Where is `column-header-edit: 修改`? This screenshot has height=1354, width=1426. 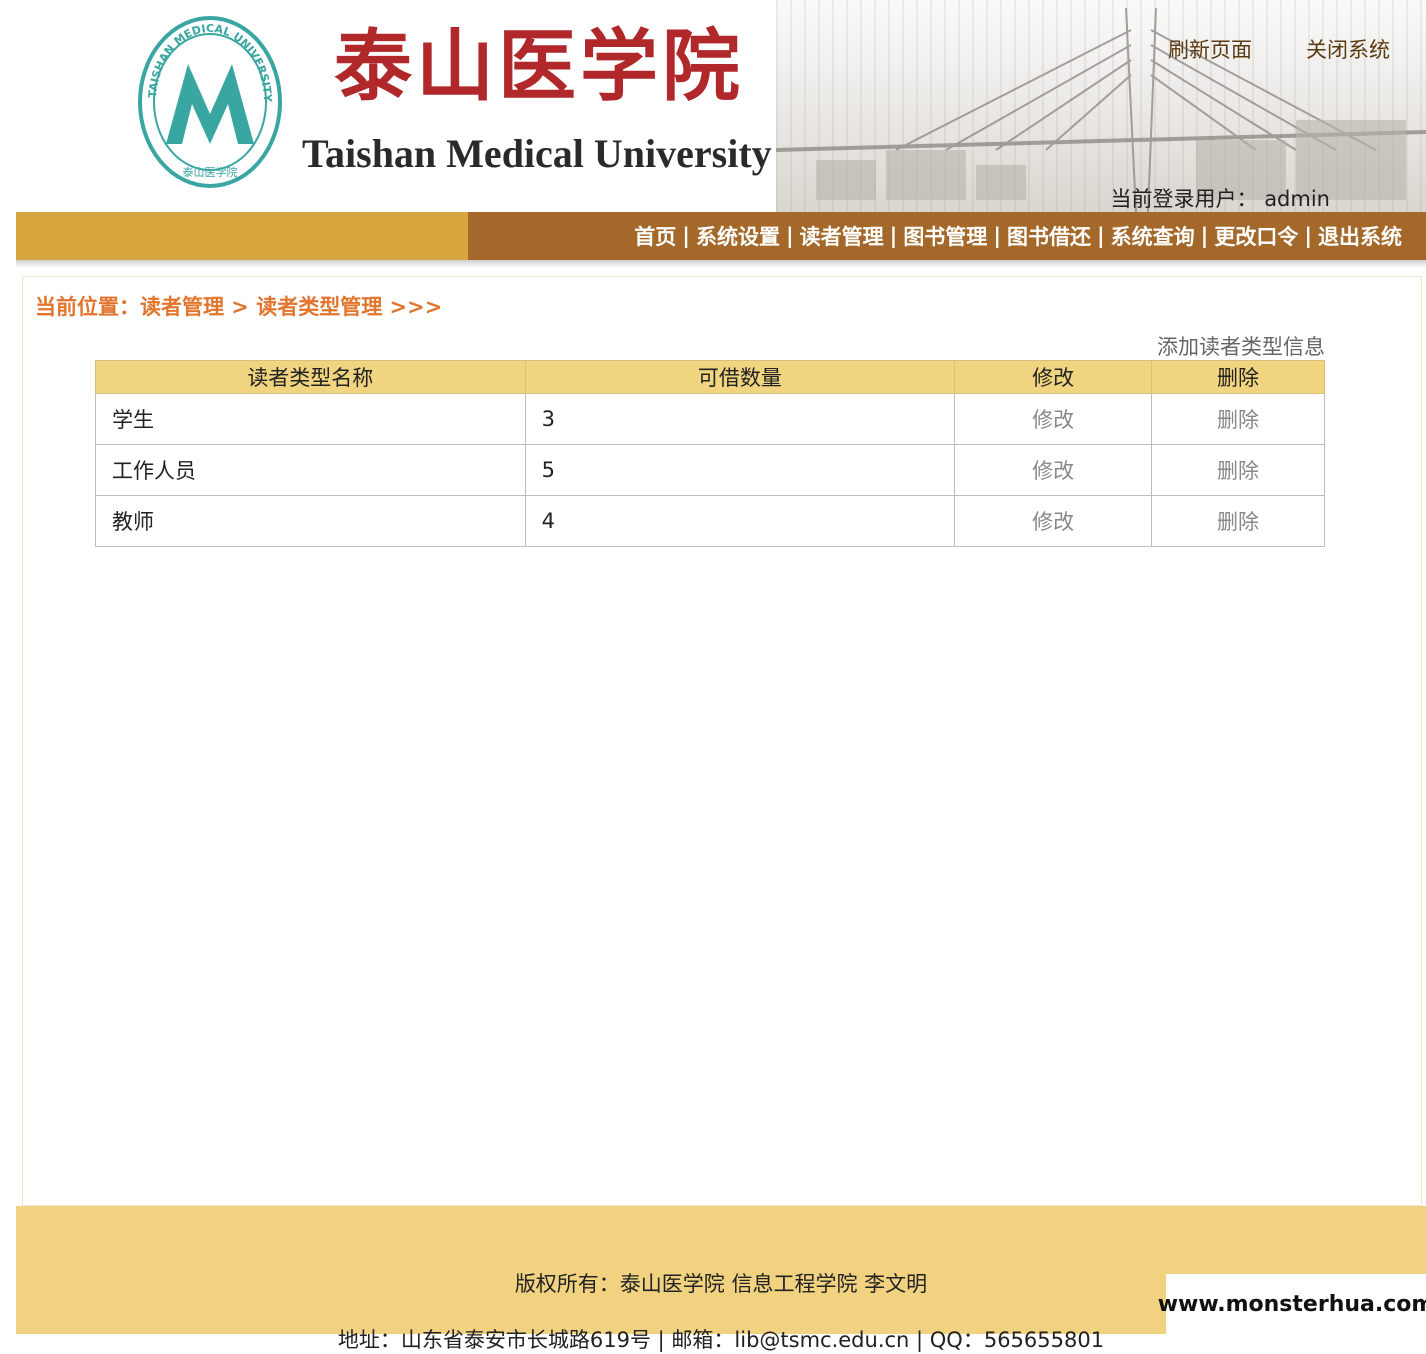
column-header-edit: 修改 is located at coordinates (1053, 377).